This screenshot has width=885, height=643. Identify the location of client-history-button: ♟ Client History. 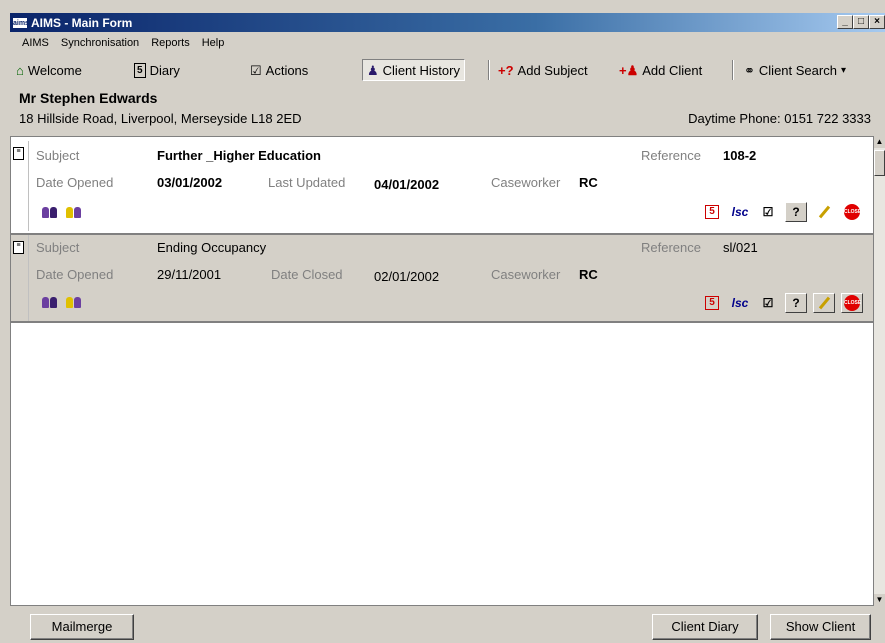
(413, 70).